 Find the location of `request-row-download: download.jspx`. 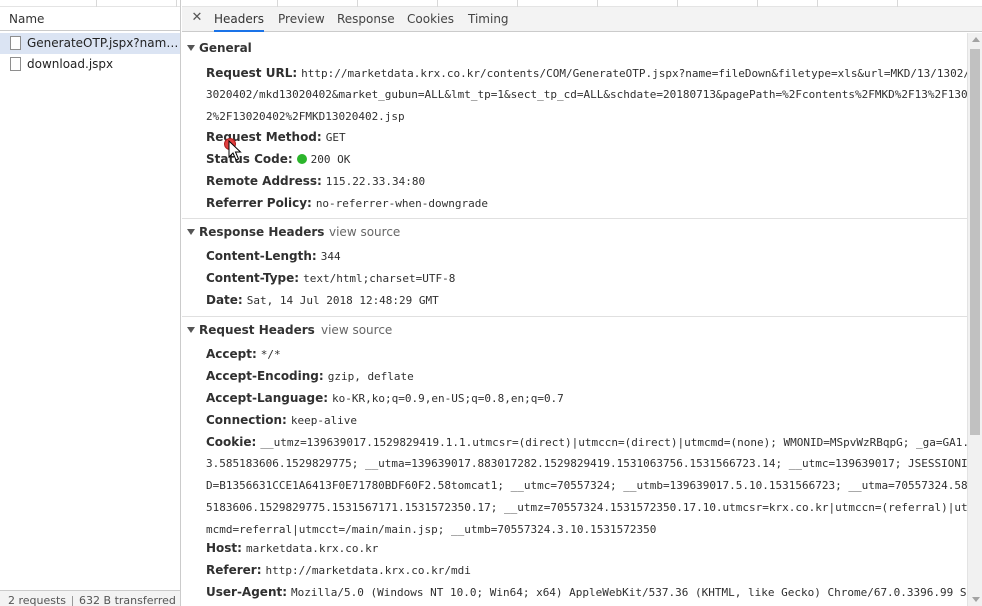

request-row-download: download.jspx is located at coordinates (90, 64).